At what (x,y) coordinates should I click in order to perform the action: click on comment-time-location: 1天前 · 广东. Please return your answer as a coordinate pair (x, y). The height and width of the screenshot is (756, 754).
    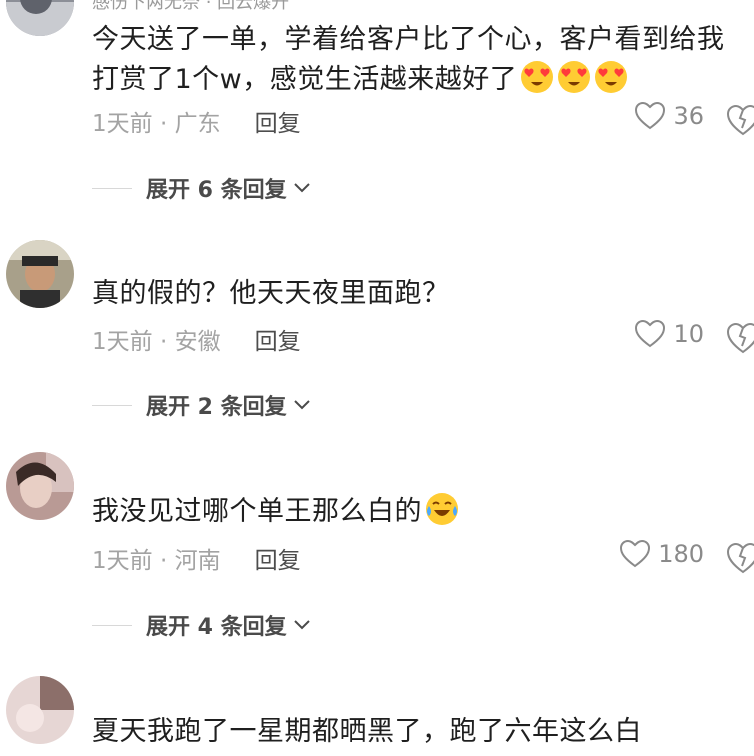
    Looking at the image, I should click on (156, 124).